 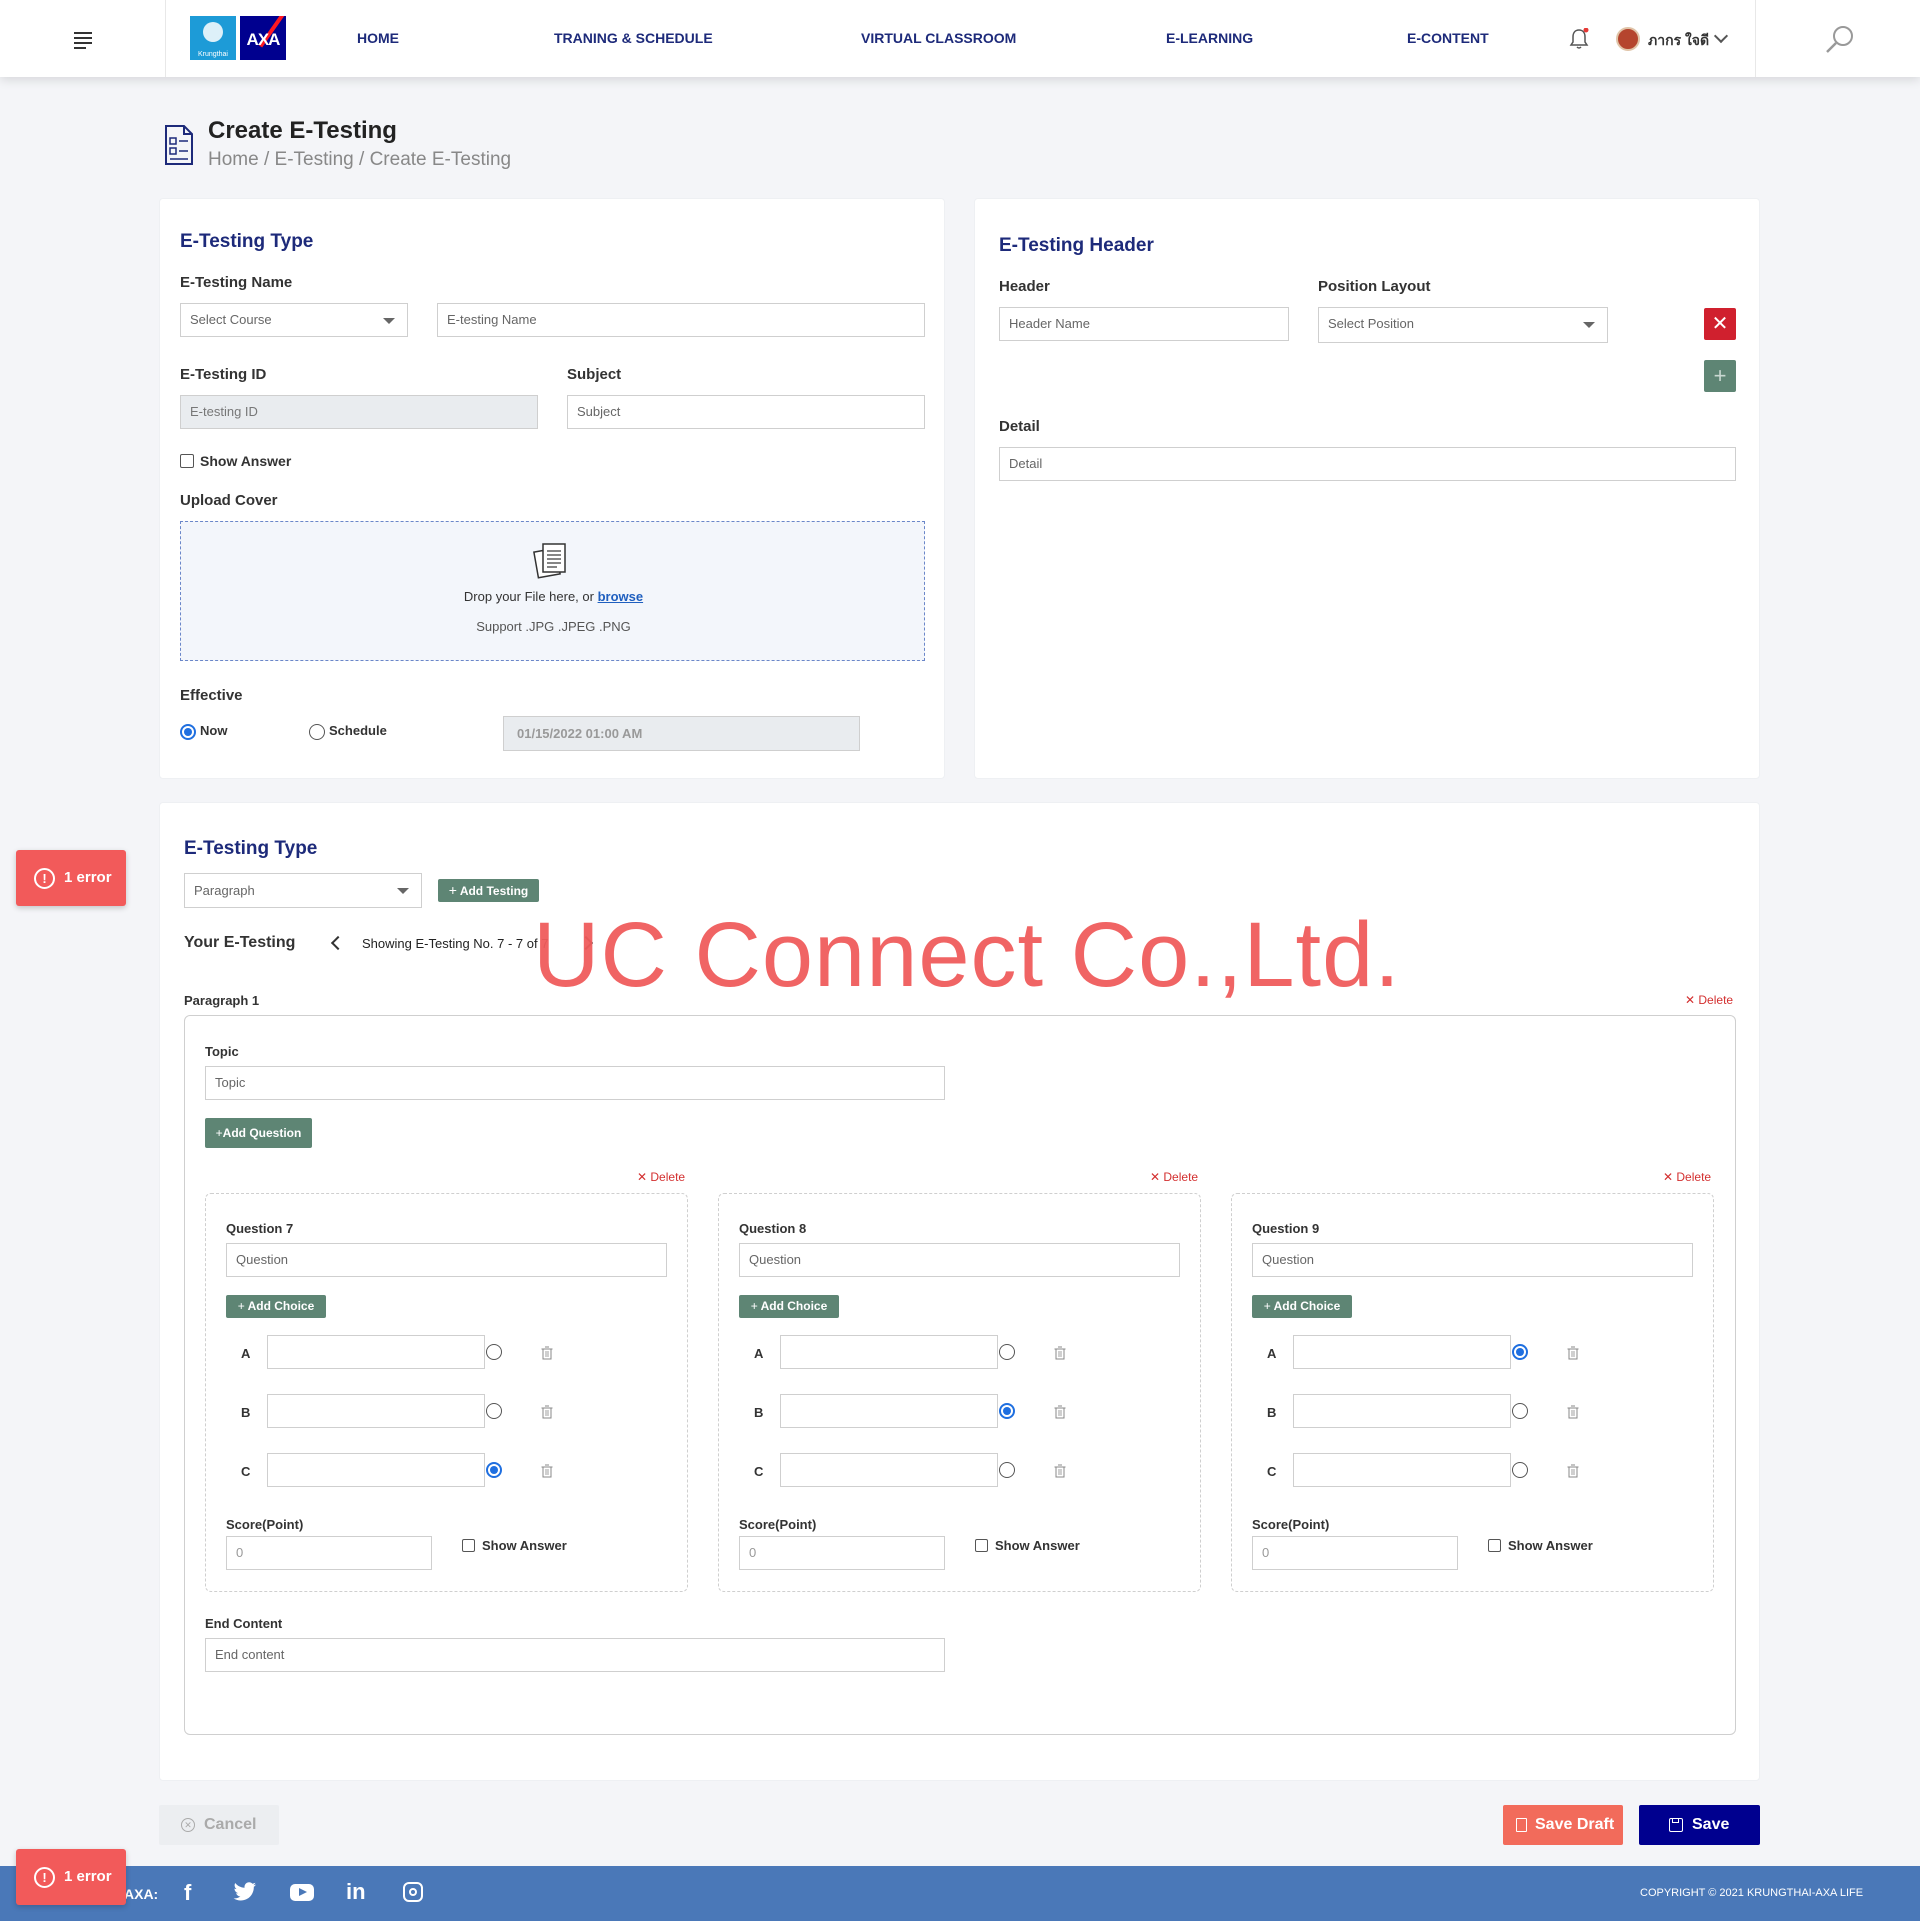 I want to click on position-select: Select Position, so click(x=1463, y=325).